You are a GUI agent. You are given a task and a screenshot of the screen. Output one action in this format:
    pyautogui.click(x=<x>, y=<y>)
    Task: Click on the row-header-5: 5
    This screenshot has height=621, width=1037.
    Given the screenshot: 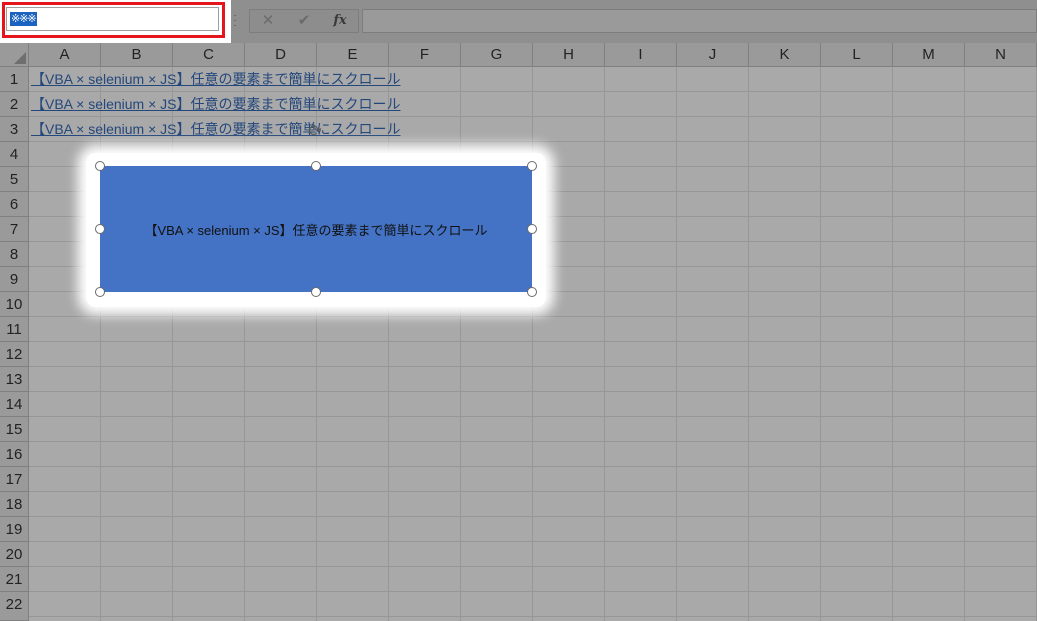 What is the action you would take?
    pyautogui.click(x=14, y=179)
    